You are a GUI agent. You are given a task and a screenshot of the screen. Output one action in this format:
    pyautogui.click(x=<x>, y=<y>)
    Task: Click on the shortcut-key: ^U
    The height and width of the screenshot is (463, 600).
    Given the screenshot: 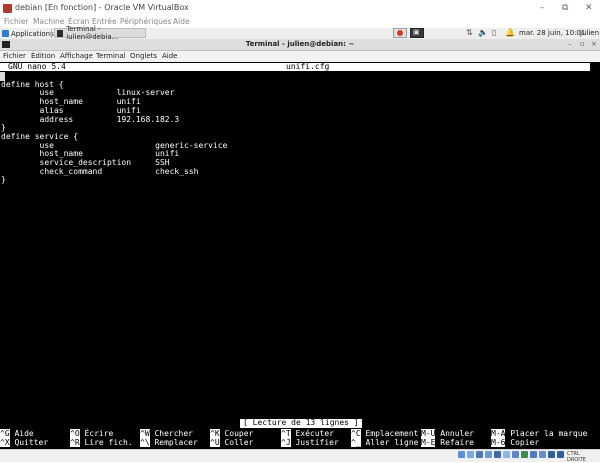 What is the action you would take?
    pyautogui.click(x=215, y=442)
    